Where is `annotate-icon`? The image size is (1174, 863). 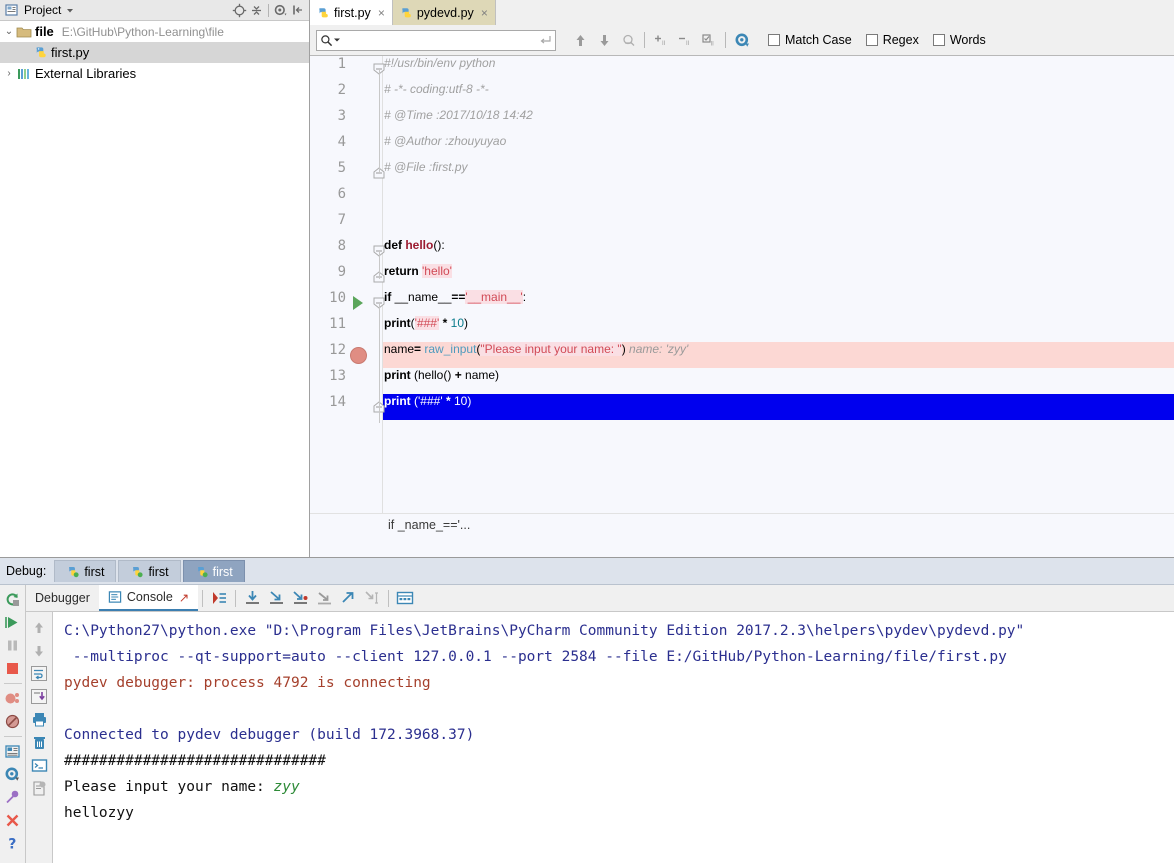 annotate-icon is located at coordinates (39, 788).